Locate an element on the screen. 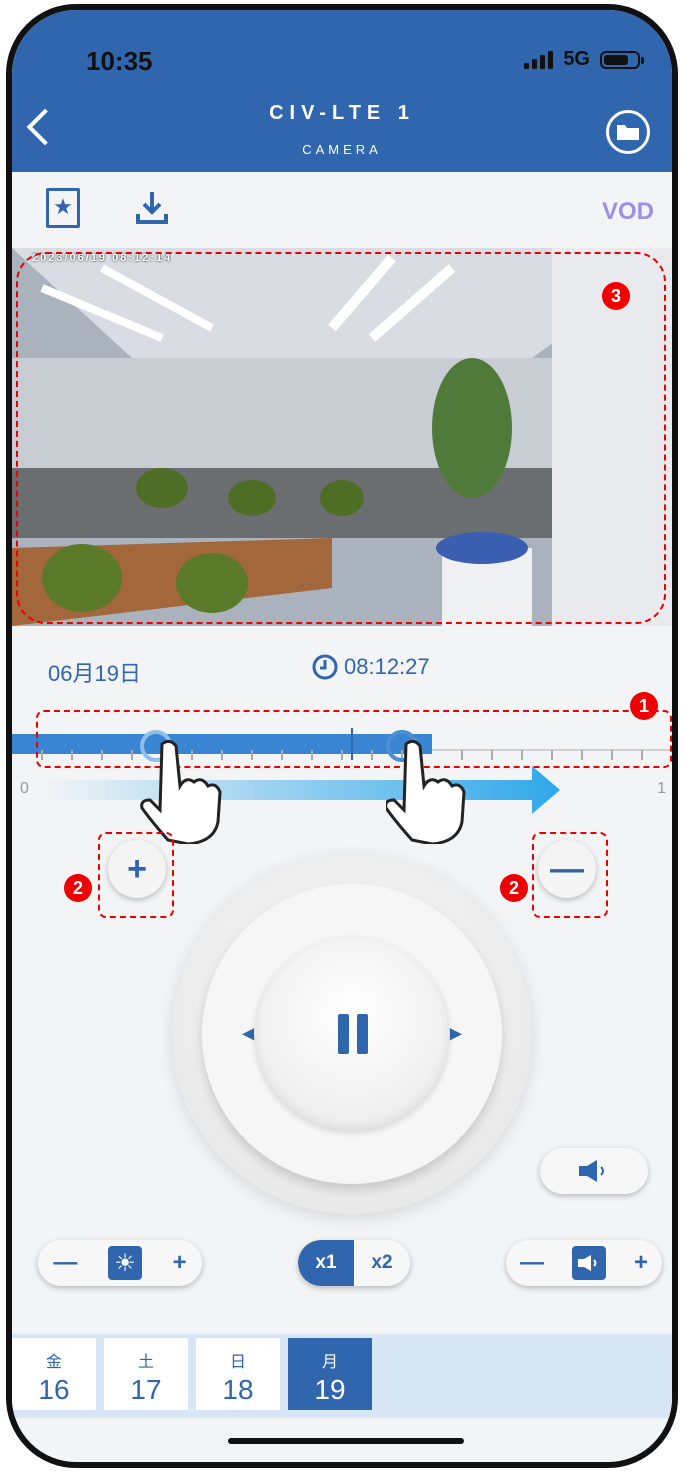 The image size is (684, 1473). annotation-zoom-out-box is located at coordinates (570, 875).